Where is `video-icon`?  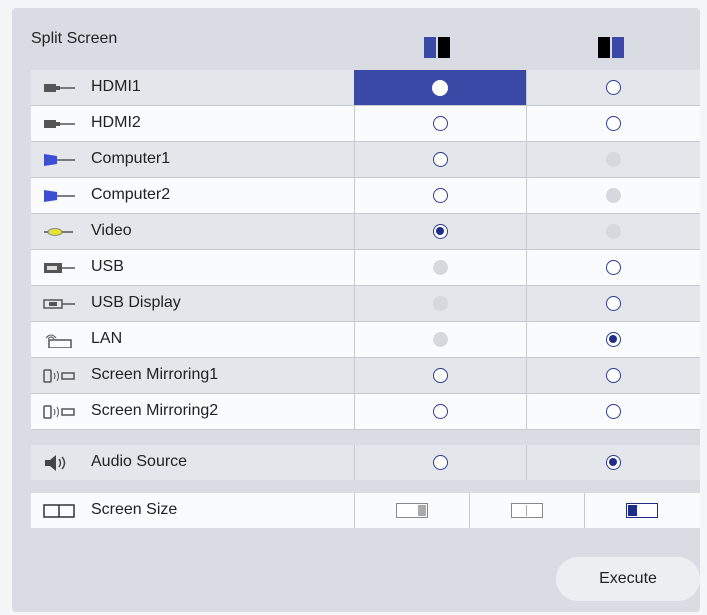 video-icon is located at coordinates (58, 232).